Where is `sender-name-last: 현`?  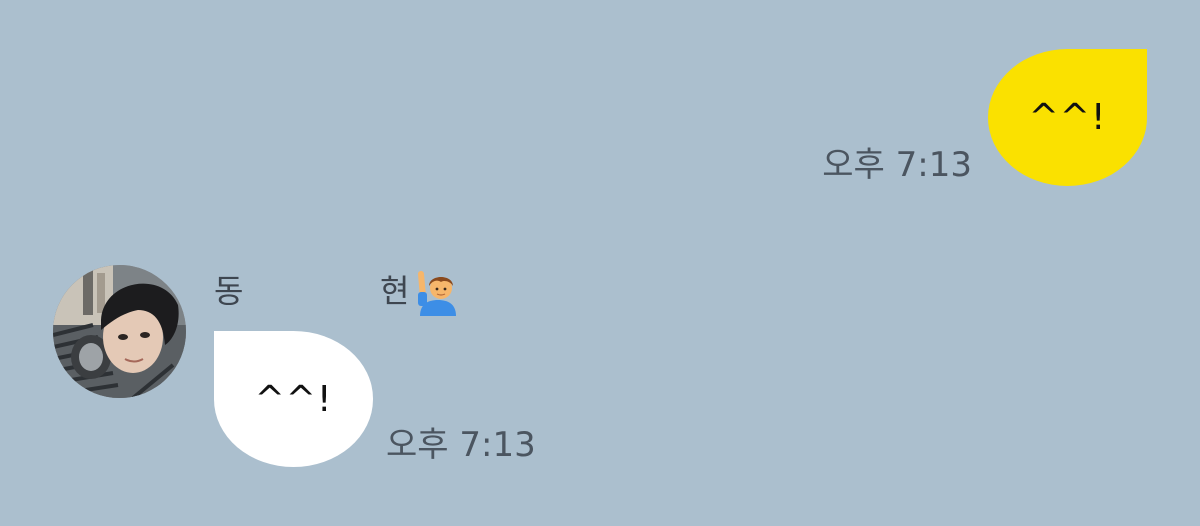
sender-name-last: 현 is located at coordinates (395, 291).